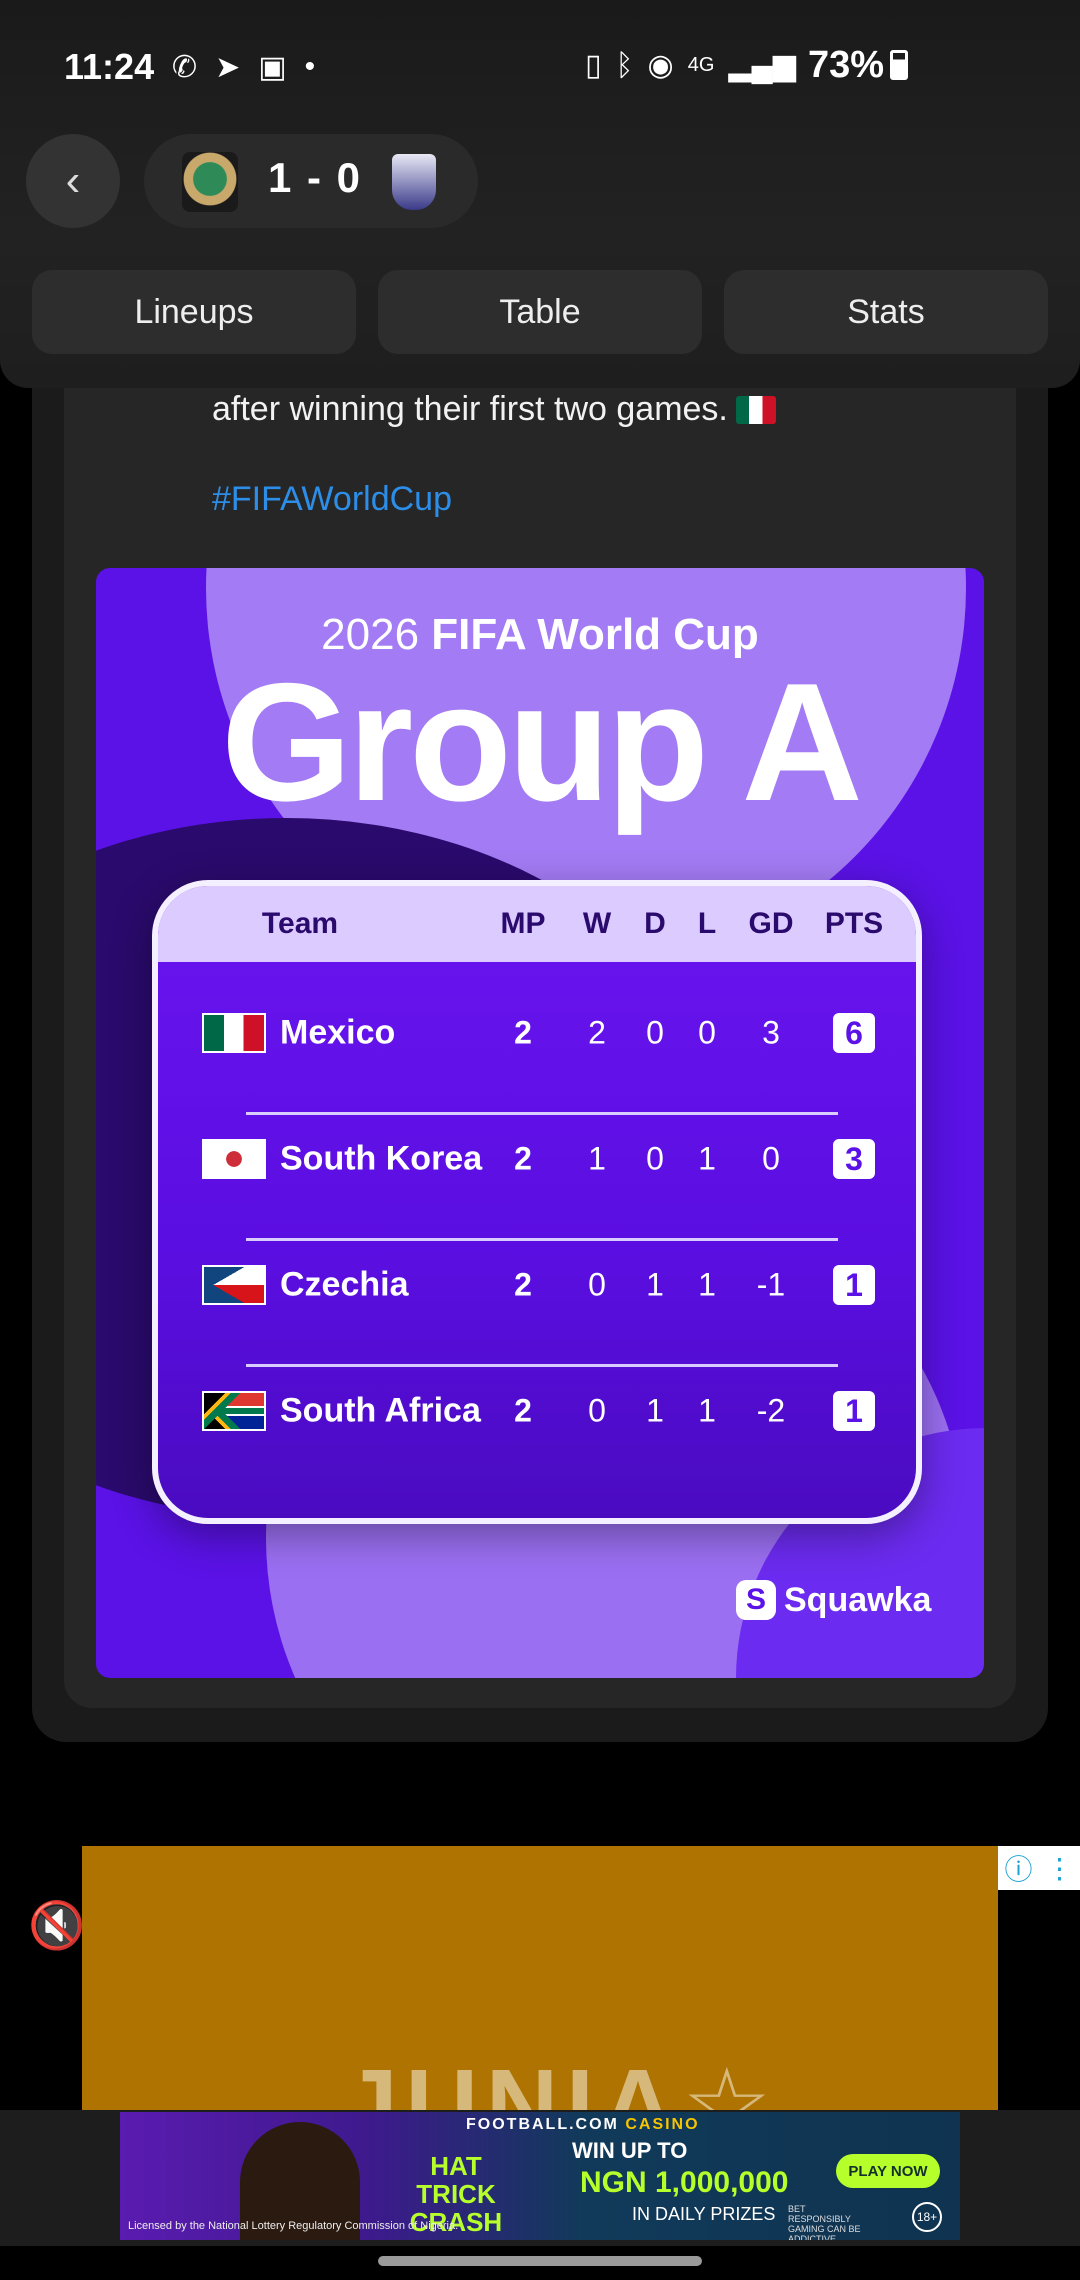 The image size is (1080, 2280). I want to click on post-text: after winning their first two games., so click(494, 409).